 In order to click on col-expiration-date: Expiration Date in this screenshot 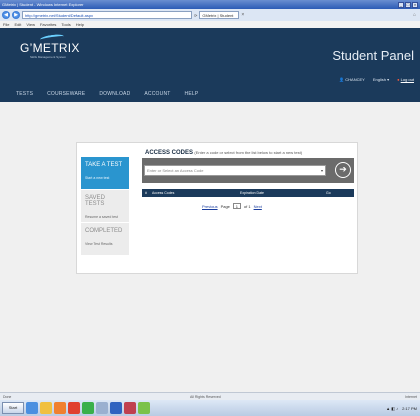, I will do `click(252, 193)`.